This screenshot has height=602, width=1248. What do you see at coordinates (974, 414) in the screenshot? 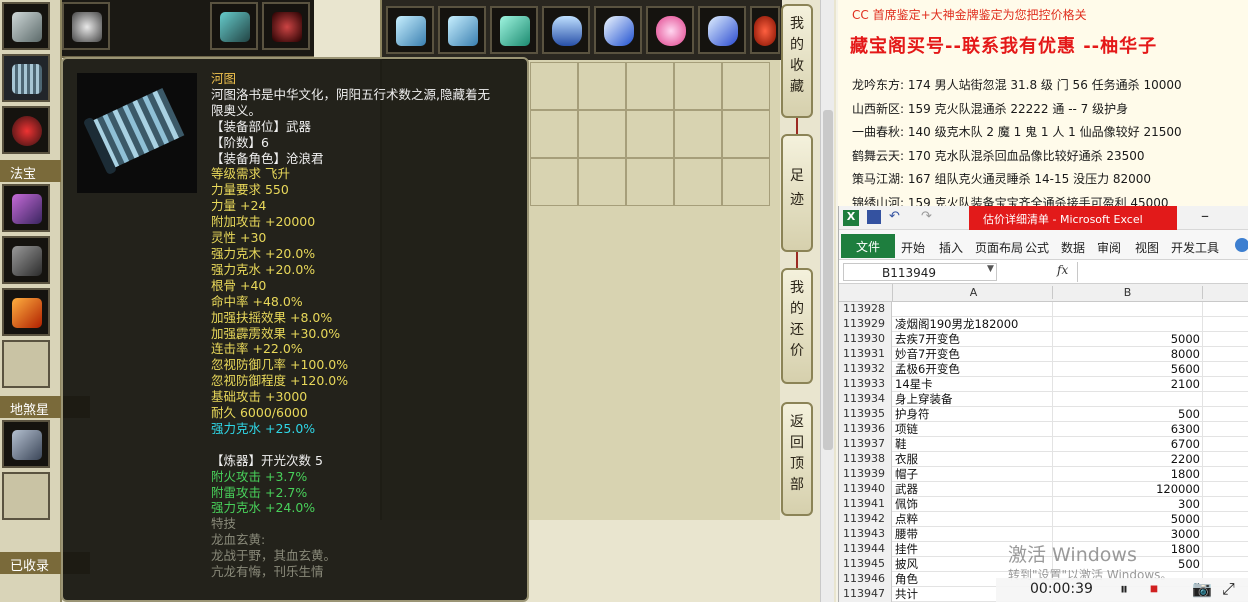
I see `cell-a: 护身符` at bounding box center [974, 414].